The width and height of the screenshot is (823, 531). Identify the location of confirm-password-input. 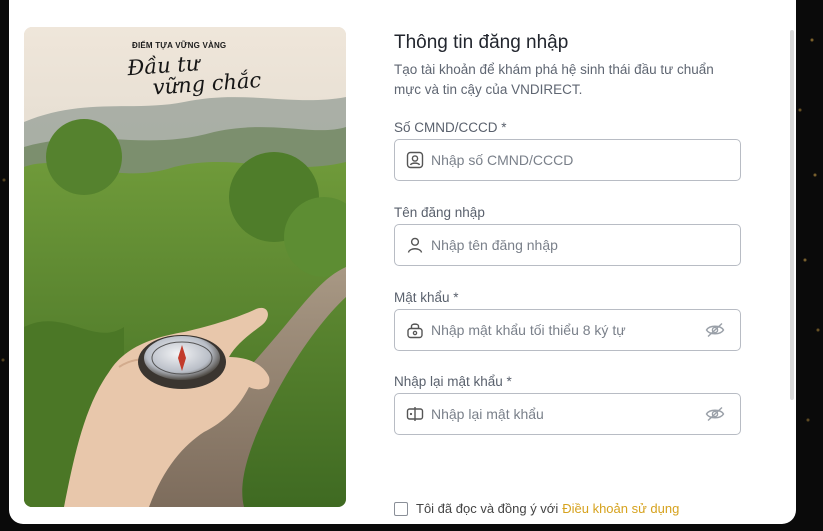
(567, 414).